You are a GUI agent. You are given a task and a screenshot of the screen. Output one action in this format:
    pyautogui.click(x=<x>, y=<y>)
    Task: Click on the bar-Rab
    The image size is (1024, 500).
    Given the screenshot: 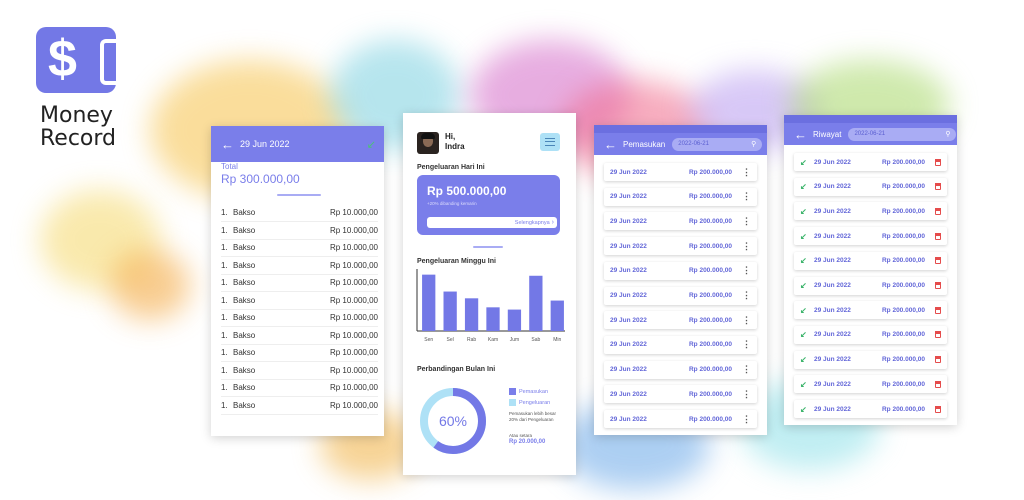 What is the action you would take?
    pyautogui.click(x=471, y=314)
    